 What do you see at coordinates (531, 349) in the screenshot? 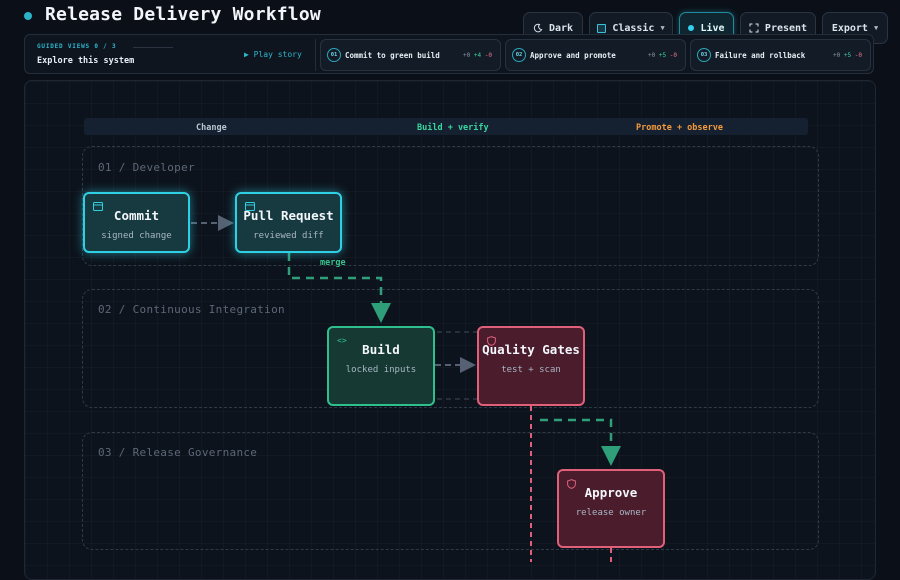
I see `node-title: Quality Gates` at bounding box center [531, 349].